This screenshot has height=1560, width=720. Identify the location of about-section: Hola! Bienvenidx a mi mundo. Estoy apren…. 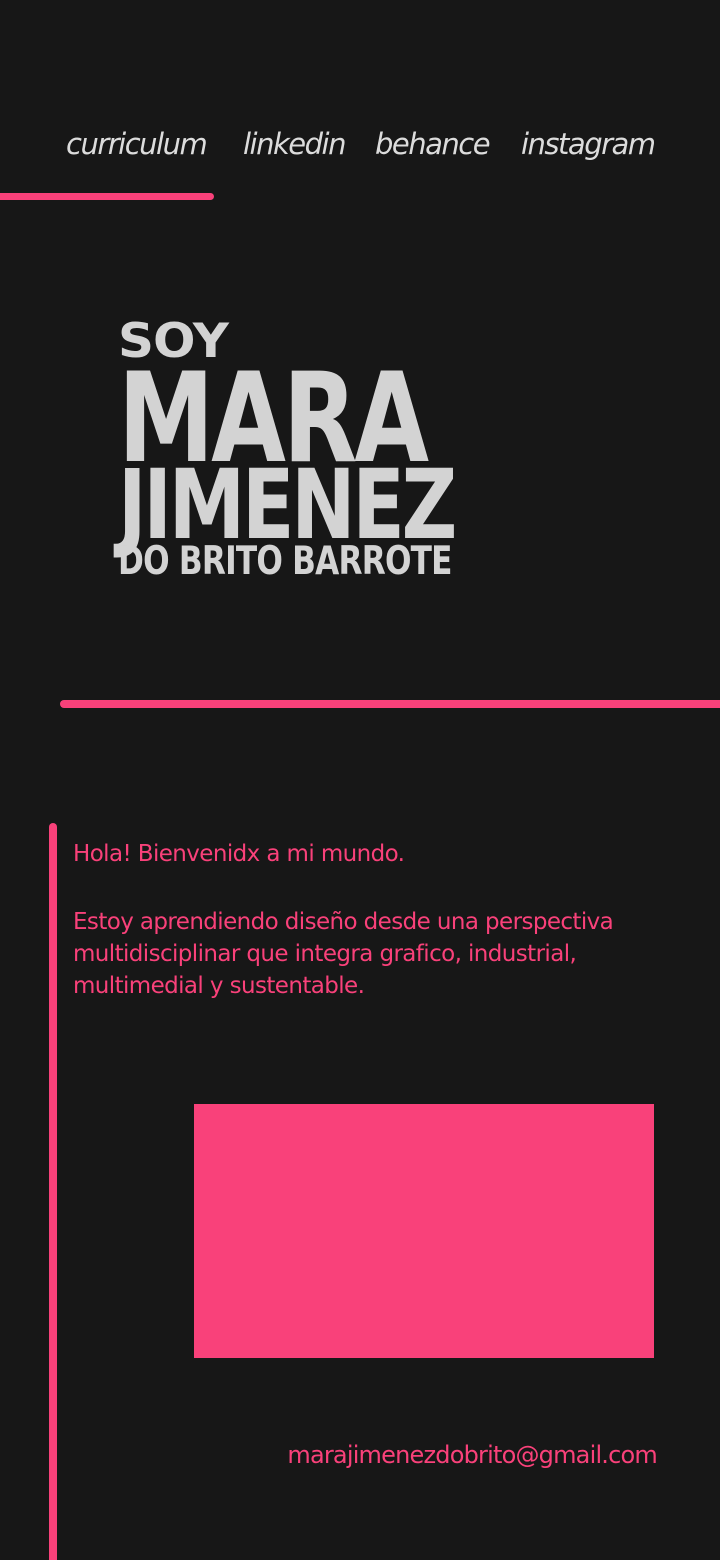
(373, 920).